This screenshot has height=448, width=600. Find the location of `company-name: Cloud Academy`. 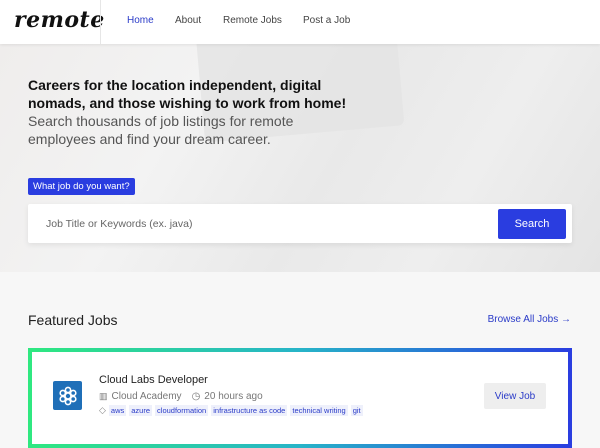

company-name: Cloud Academy is located at coordinates (146, 396).